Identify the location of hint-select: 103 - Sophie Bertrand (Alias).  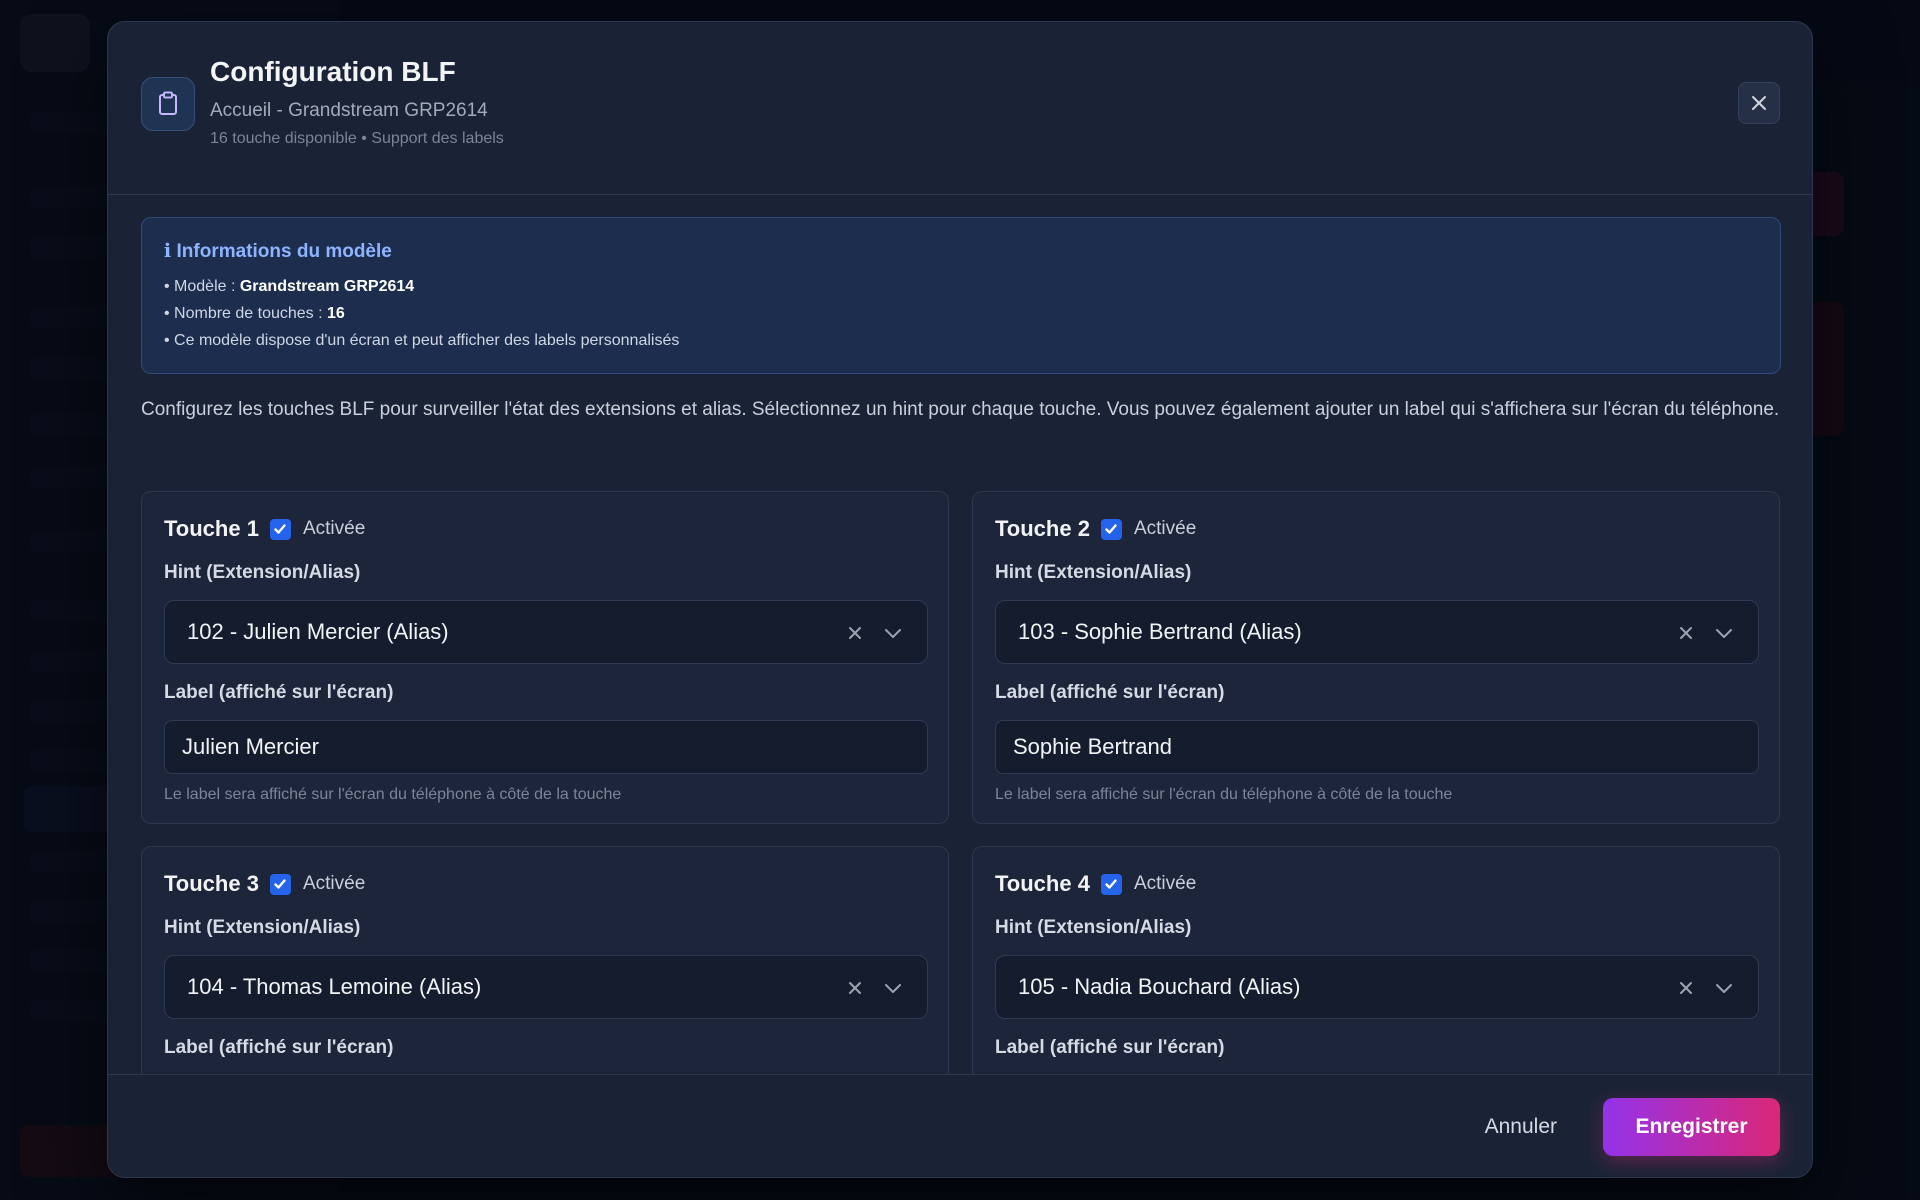
(1377, 632).